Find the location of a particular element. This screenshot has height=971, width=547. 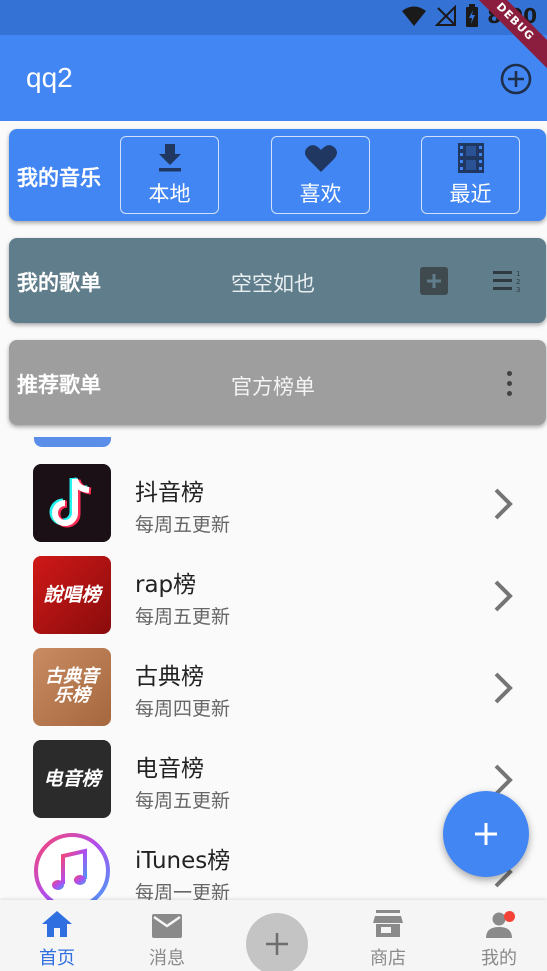

ranking-update-text: 每周四更新 is located at coordinates (183, 709).